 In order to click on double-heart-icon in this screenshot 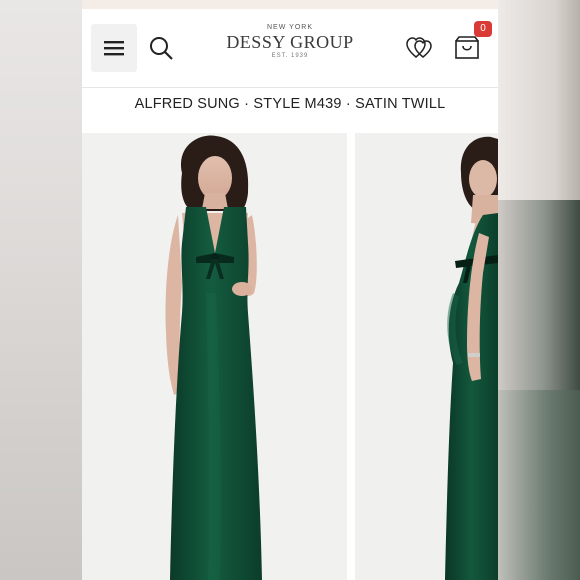, I will do `click(419, 47)`.